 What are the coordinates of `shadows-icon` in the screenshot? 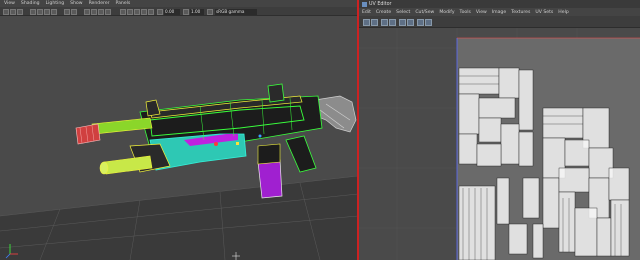 It's located at (54, 11).